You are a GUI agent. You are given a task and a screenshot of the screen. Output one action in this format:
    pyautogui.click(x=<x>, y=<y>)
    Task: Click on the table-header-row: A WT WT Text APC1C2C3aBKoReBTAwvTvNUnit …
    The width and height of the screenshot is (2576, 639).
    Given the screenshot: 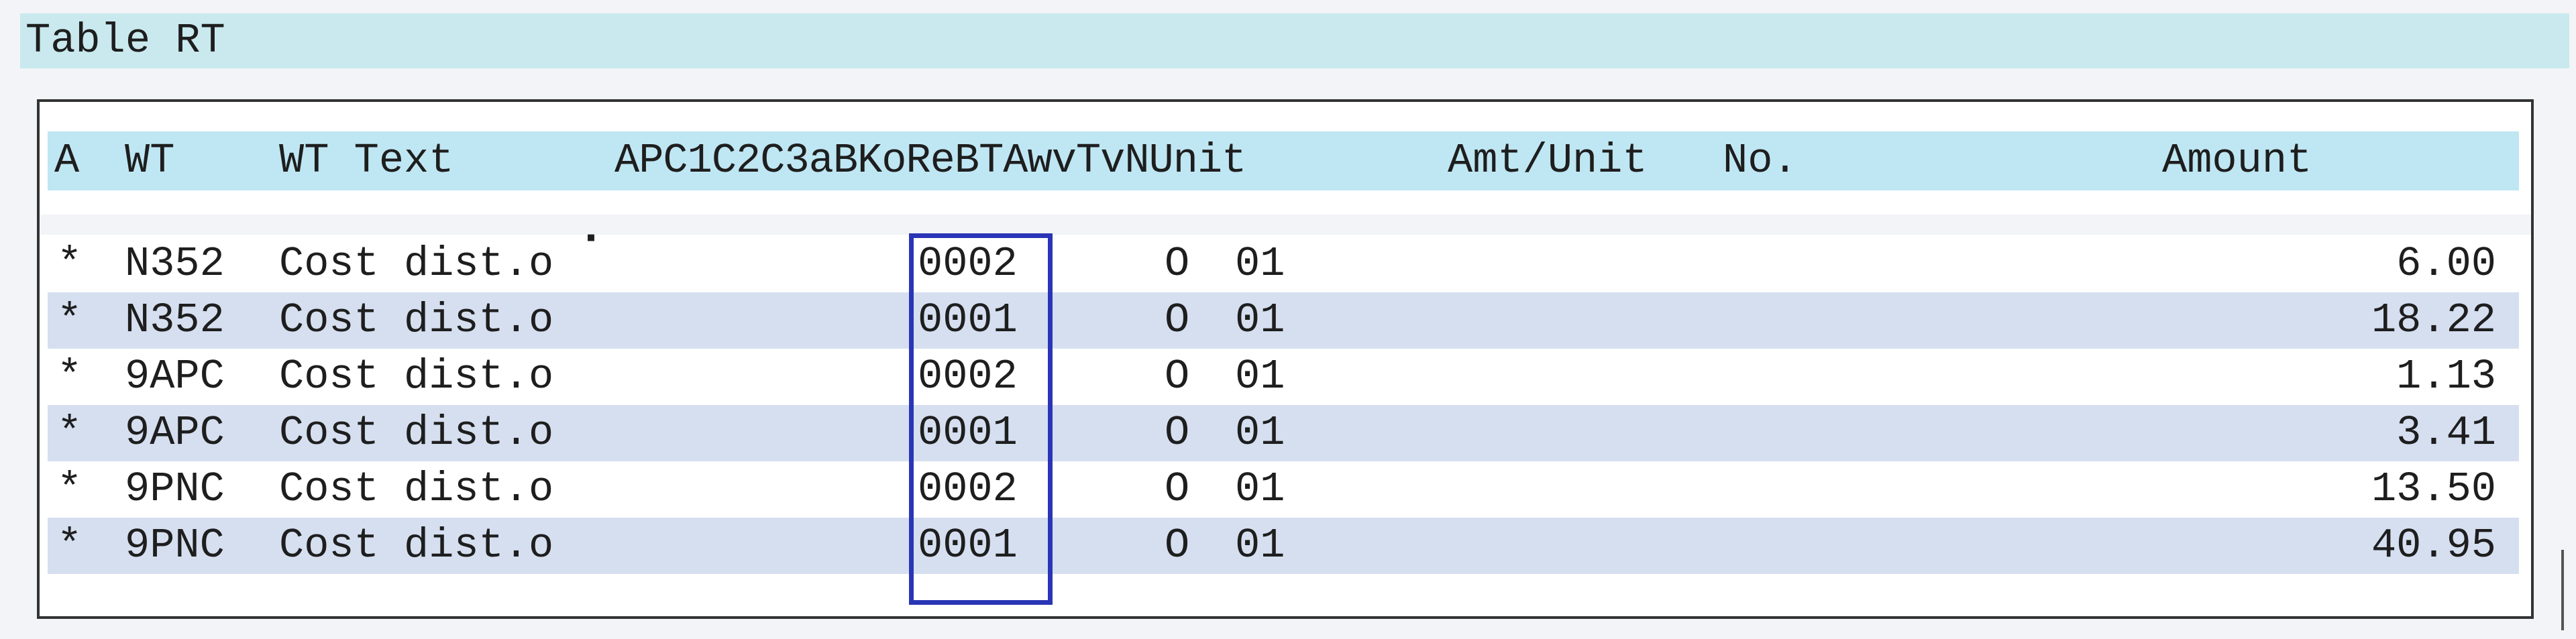 What is the action you would take?
    pyautogui.click(x=1283, y=160)
    